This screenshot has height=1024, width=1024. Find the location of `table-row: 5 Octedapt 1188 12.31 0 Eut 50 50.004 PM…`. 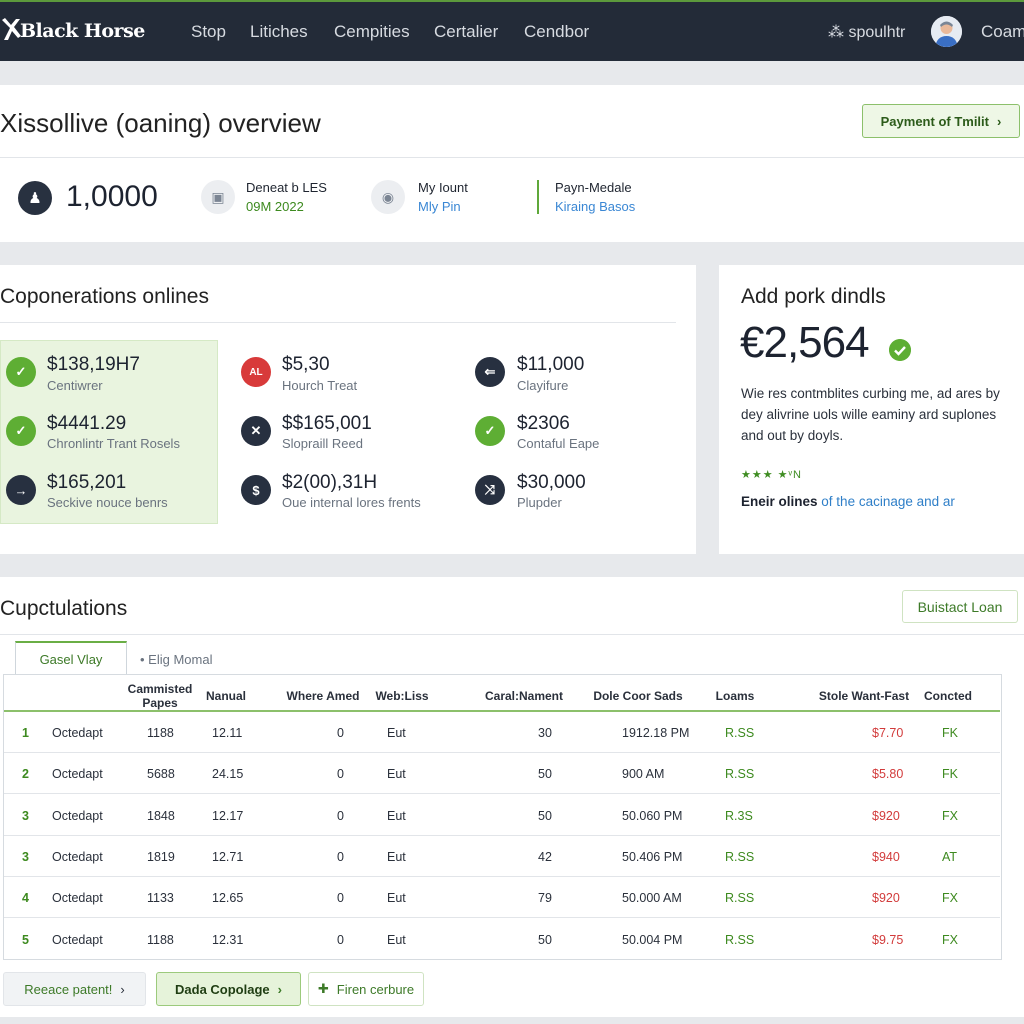

table-row: 5 Octedapt 1188 12.31 0 Eut 50 50.004 PM… is located at coordinates (502, 939).